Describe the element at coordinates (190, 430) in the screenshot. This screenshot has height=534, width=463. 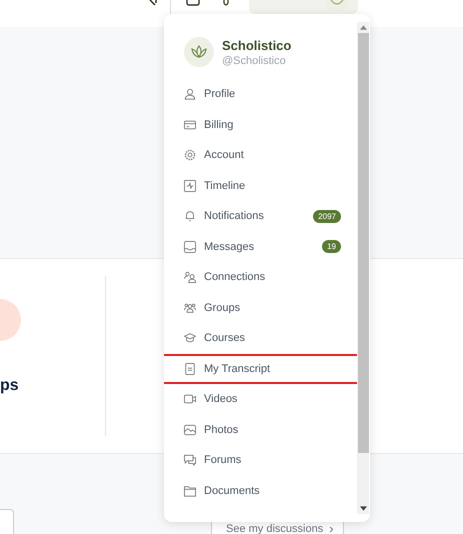
I see `image-icon` at that location.